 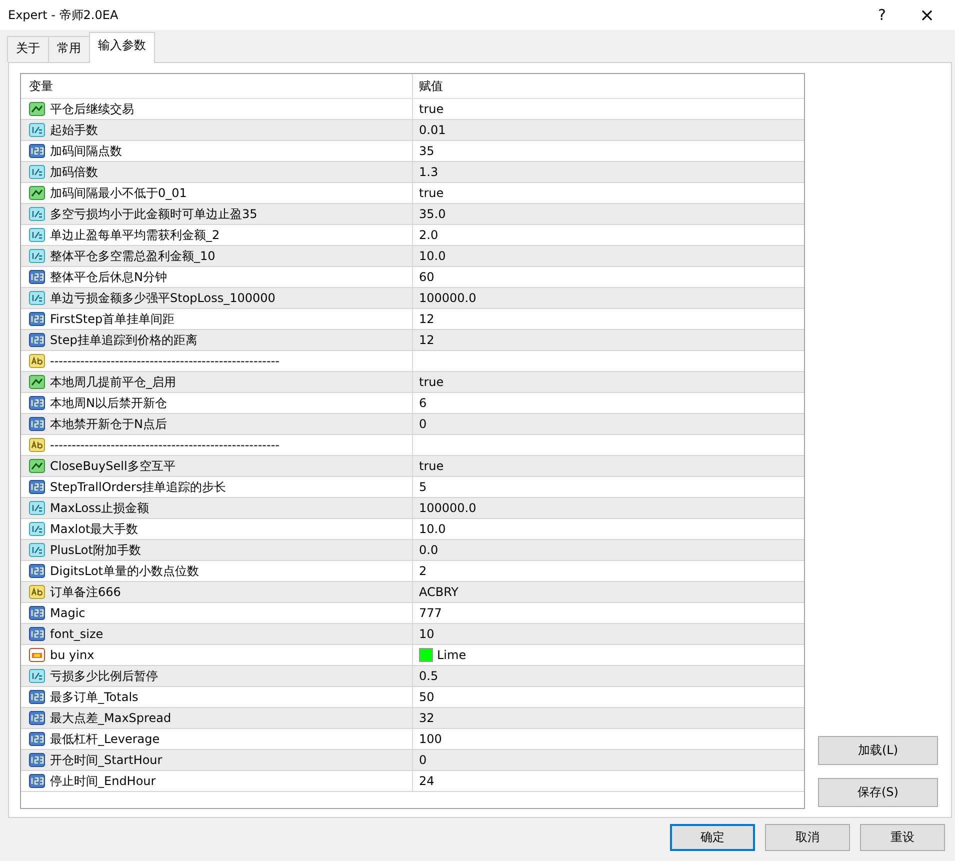 I want to click on table-cell: 10, so click(x=426, y=634).